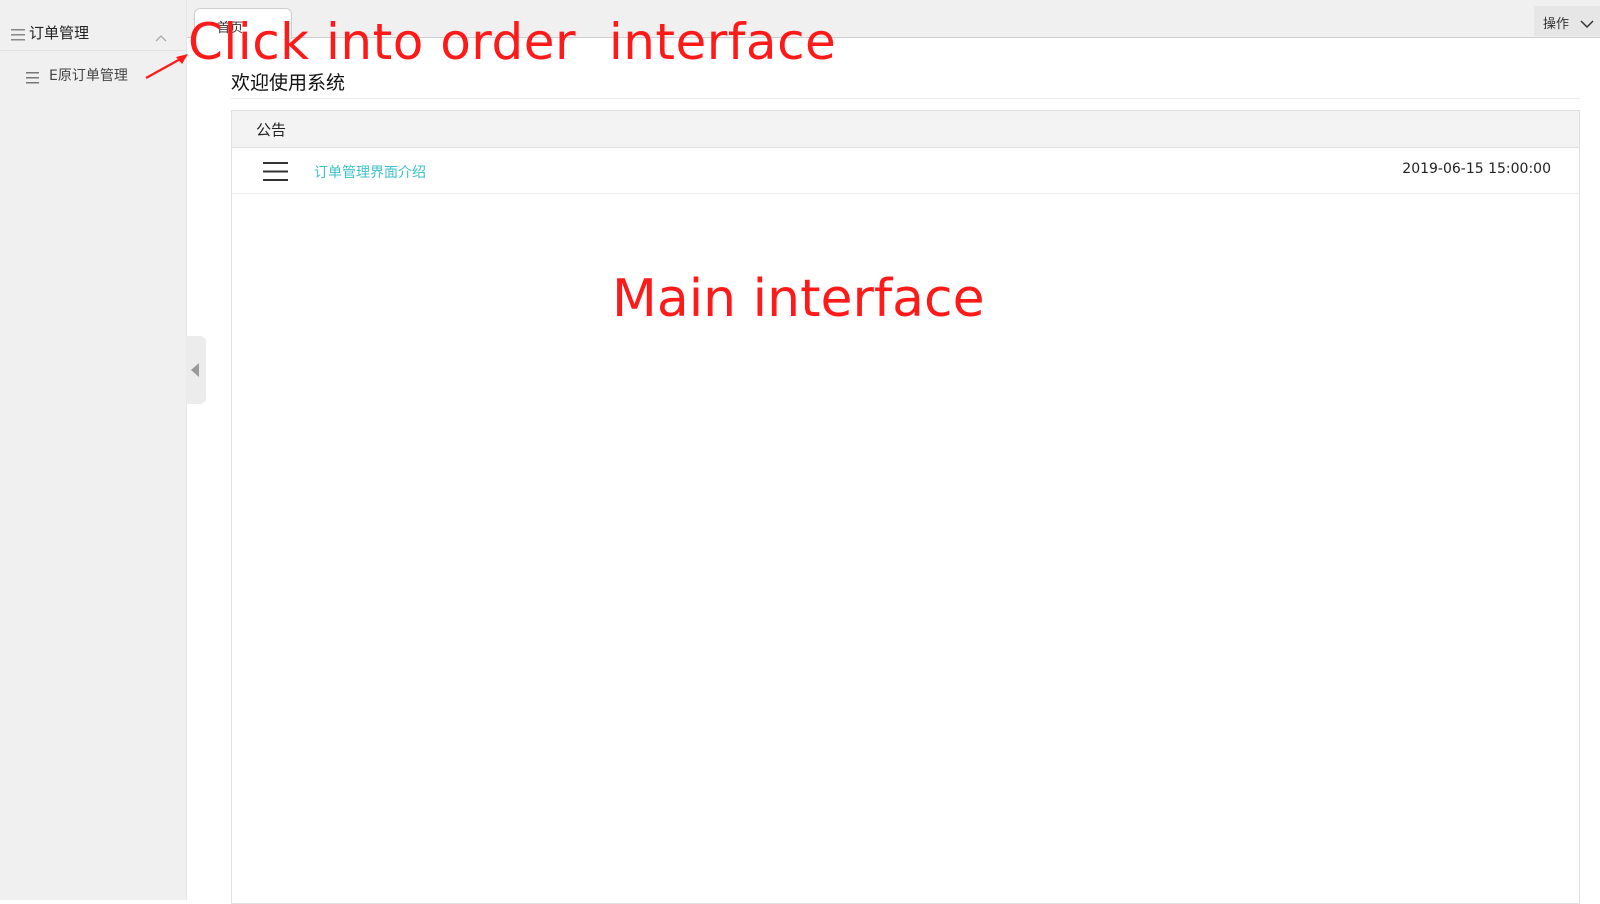  What do you see at coordinates (905, 98) in the screenshot?
I see `divider` at bounding box center [905, 98].